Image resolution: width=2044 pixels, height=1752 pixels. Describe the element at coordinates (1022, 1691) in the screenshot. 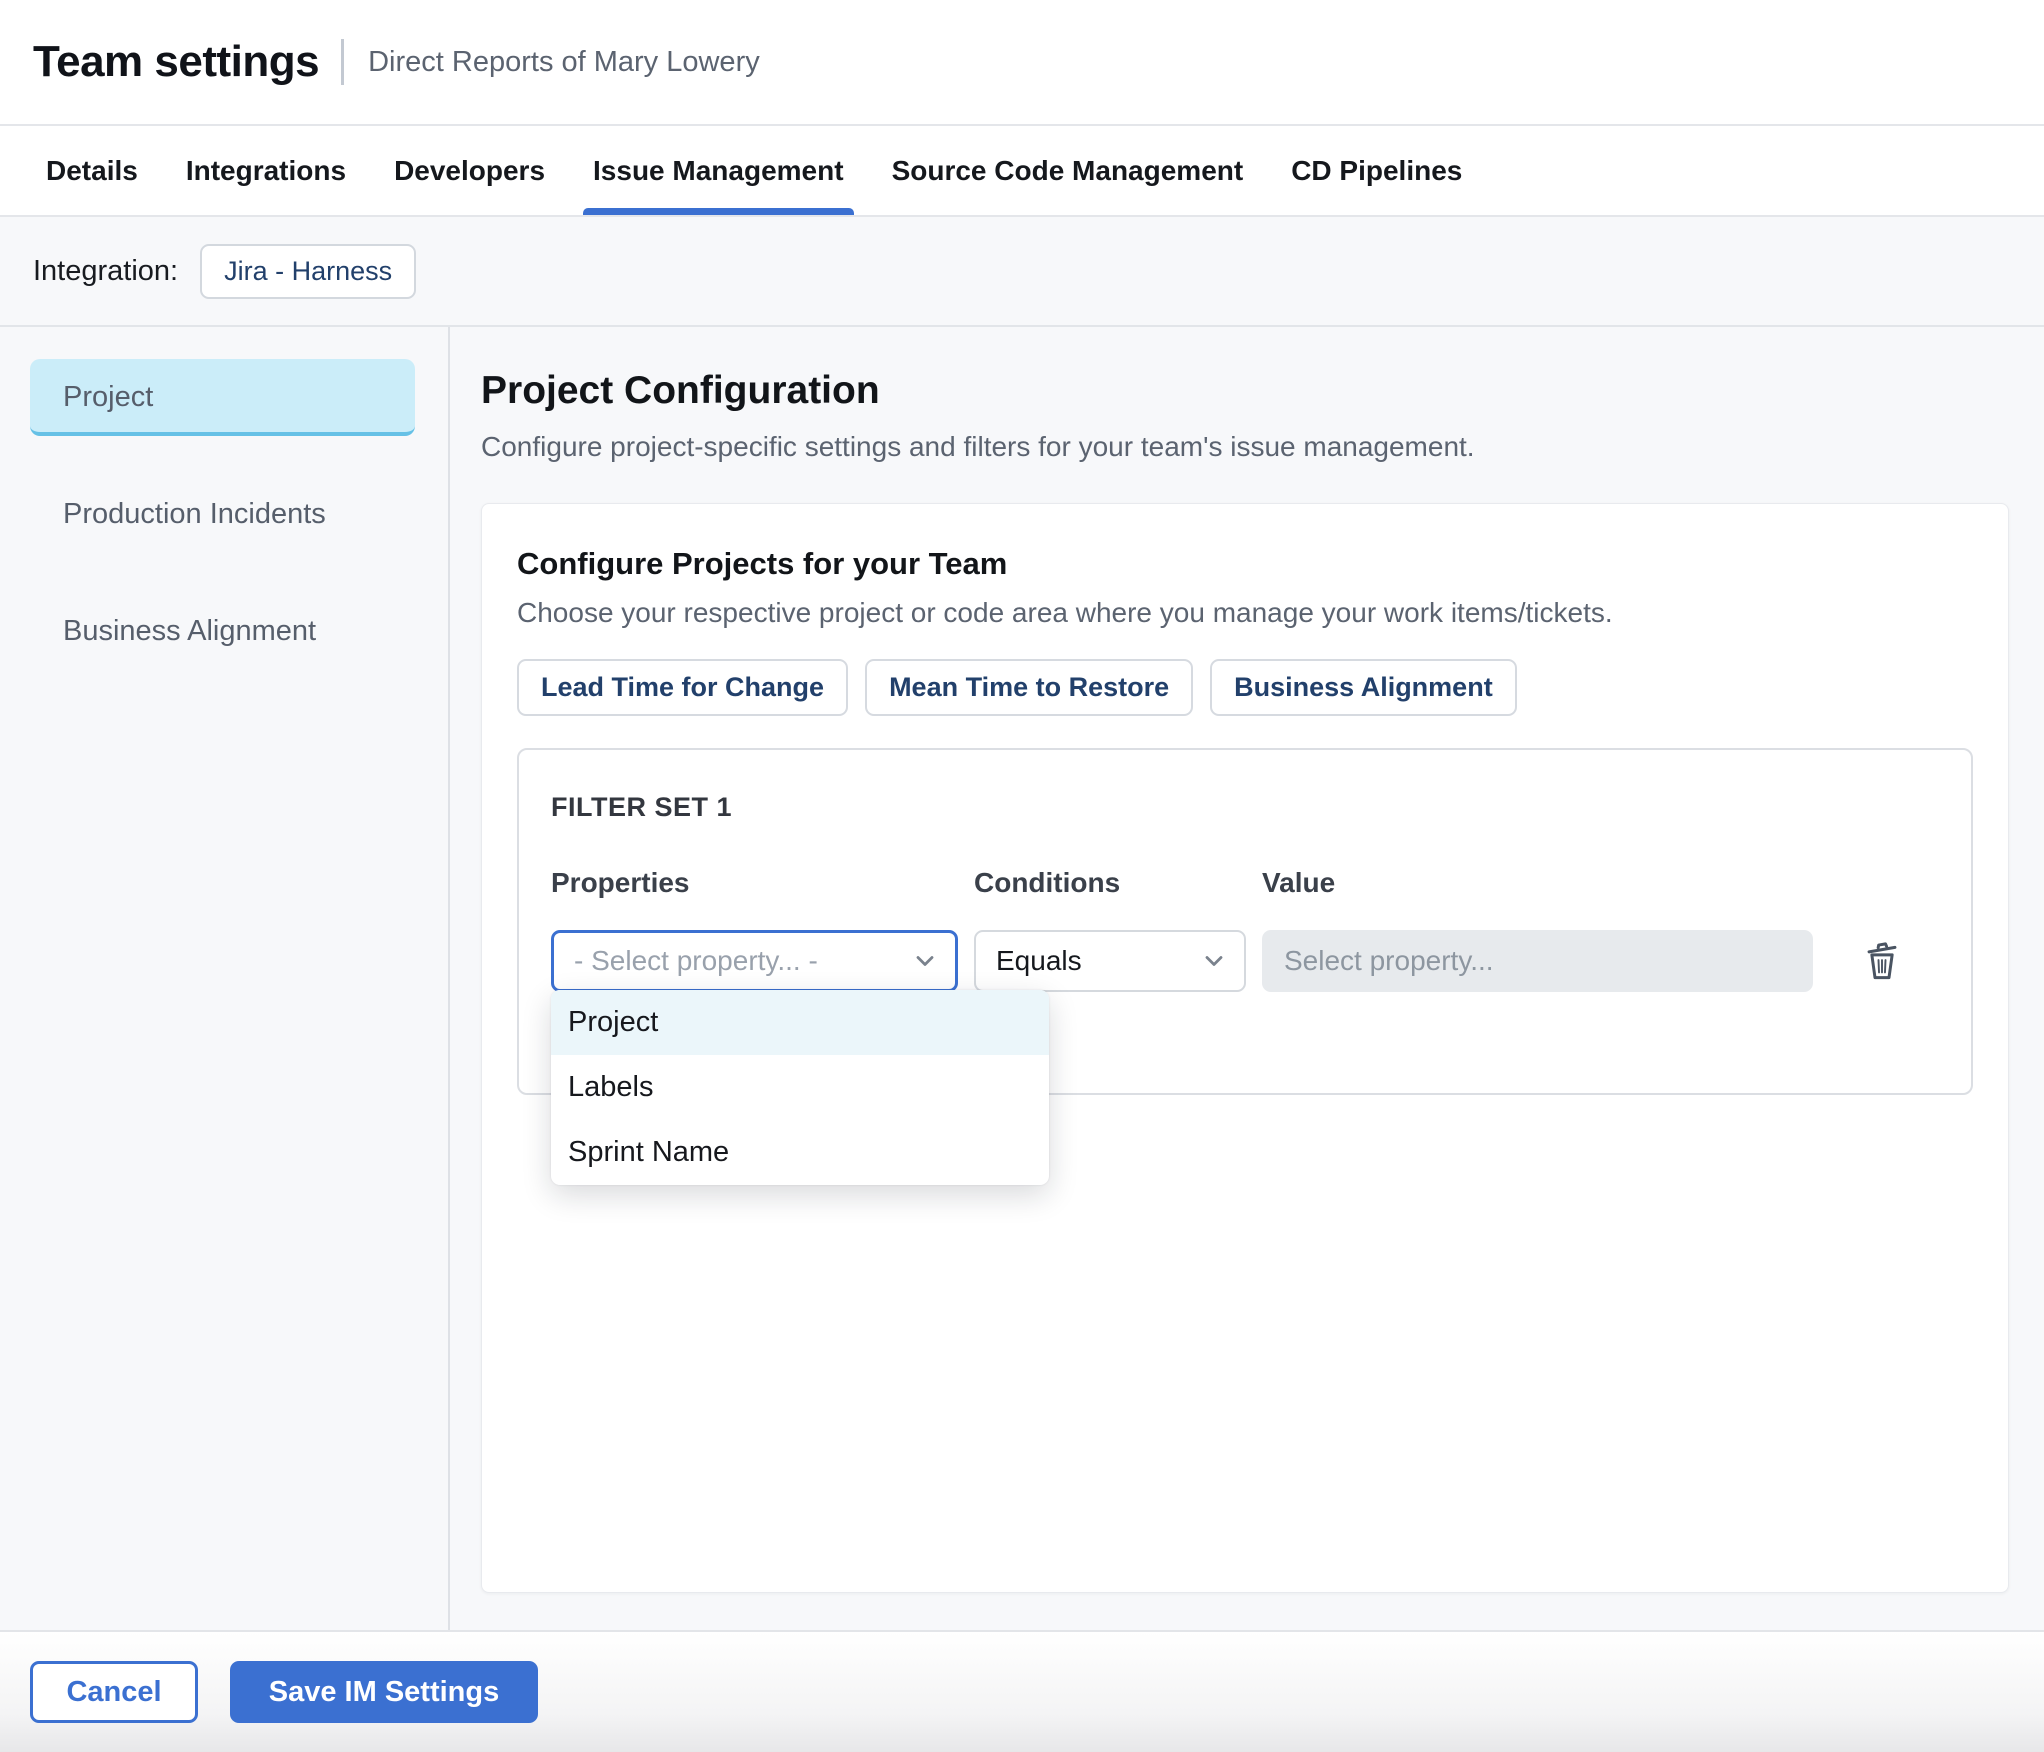

I see `footer-bar: Cancel Save IM Settings` at that location.